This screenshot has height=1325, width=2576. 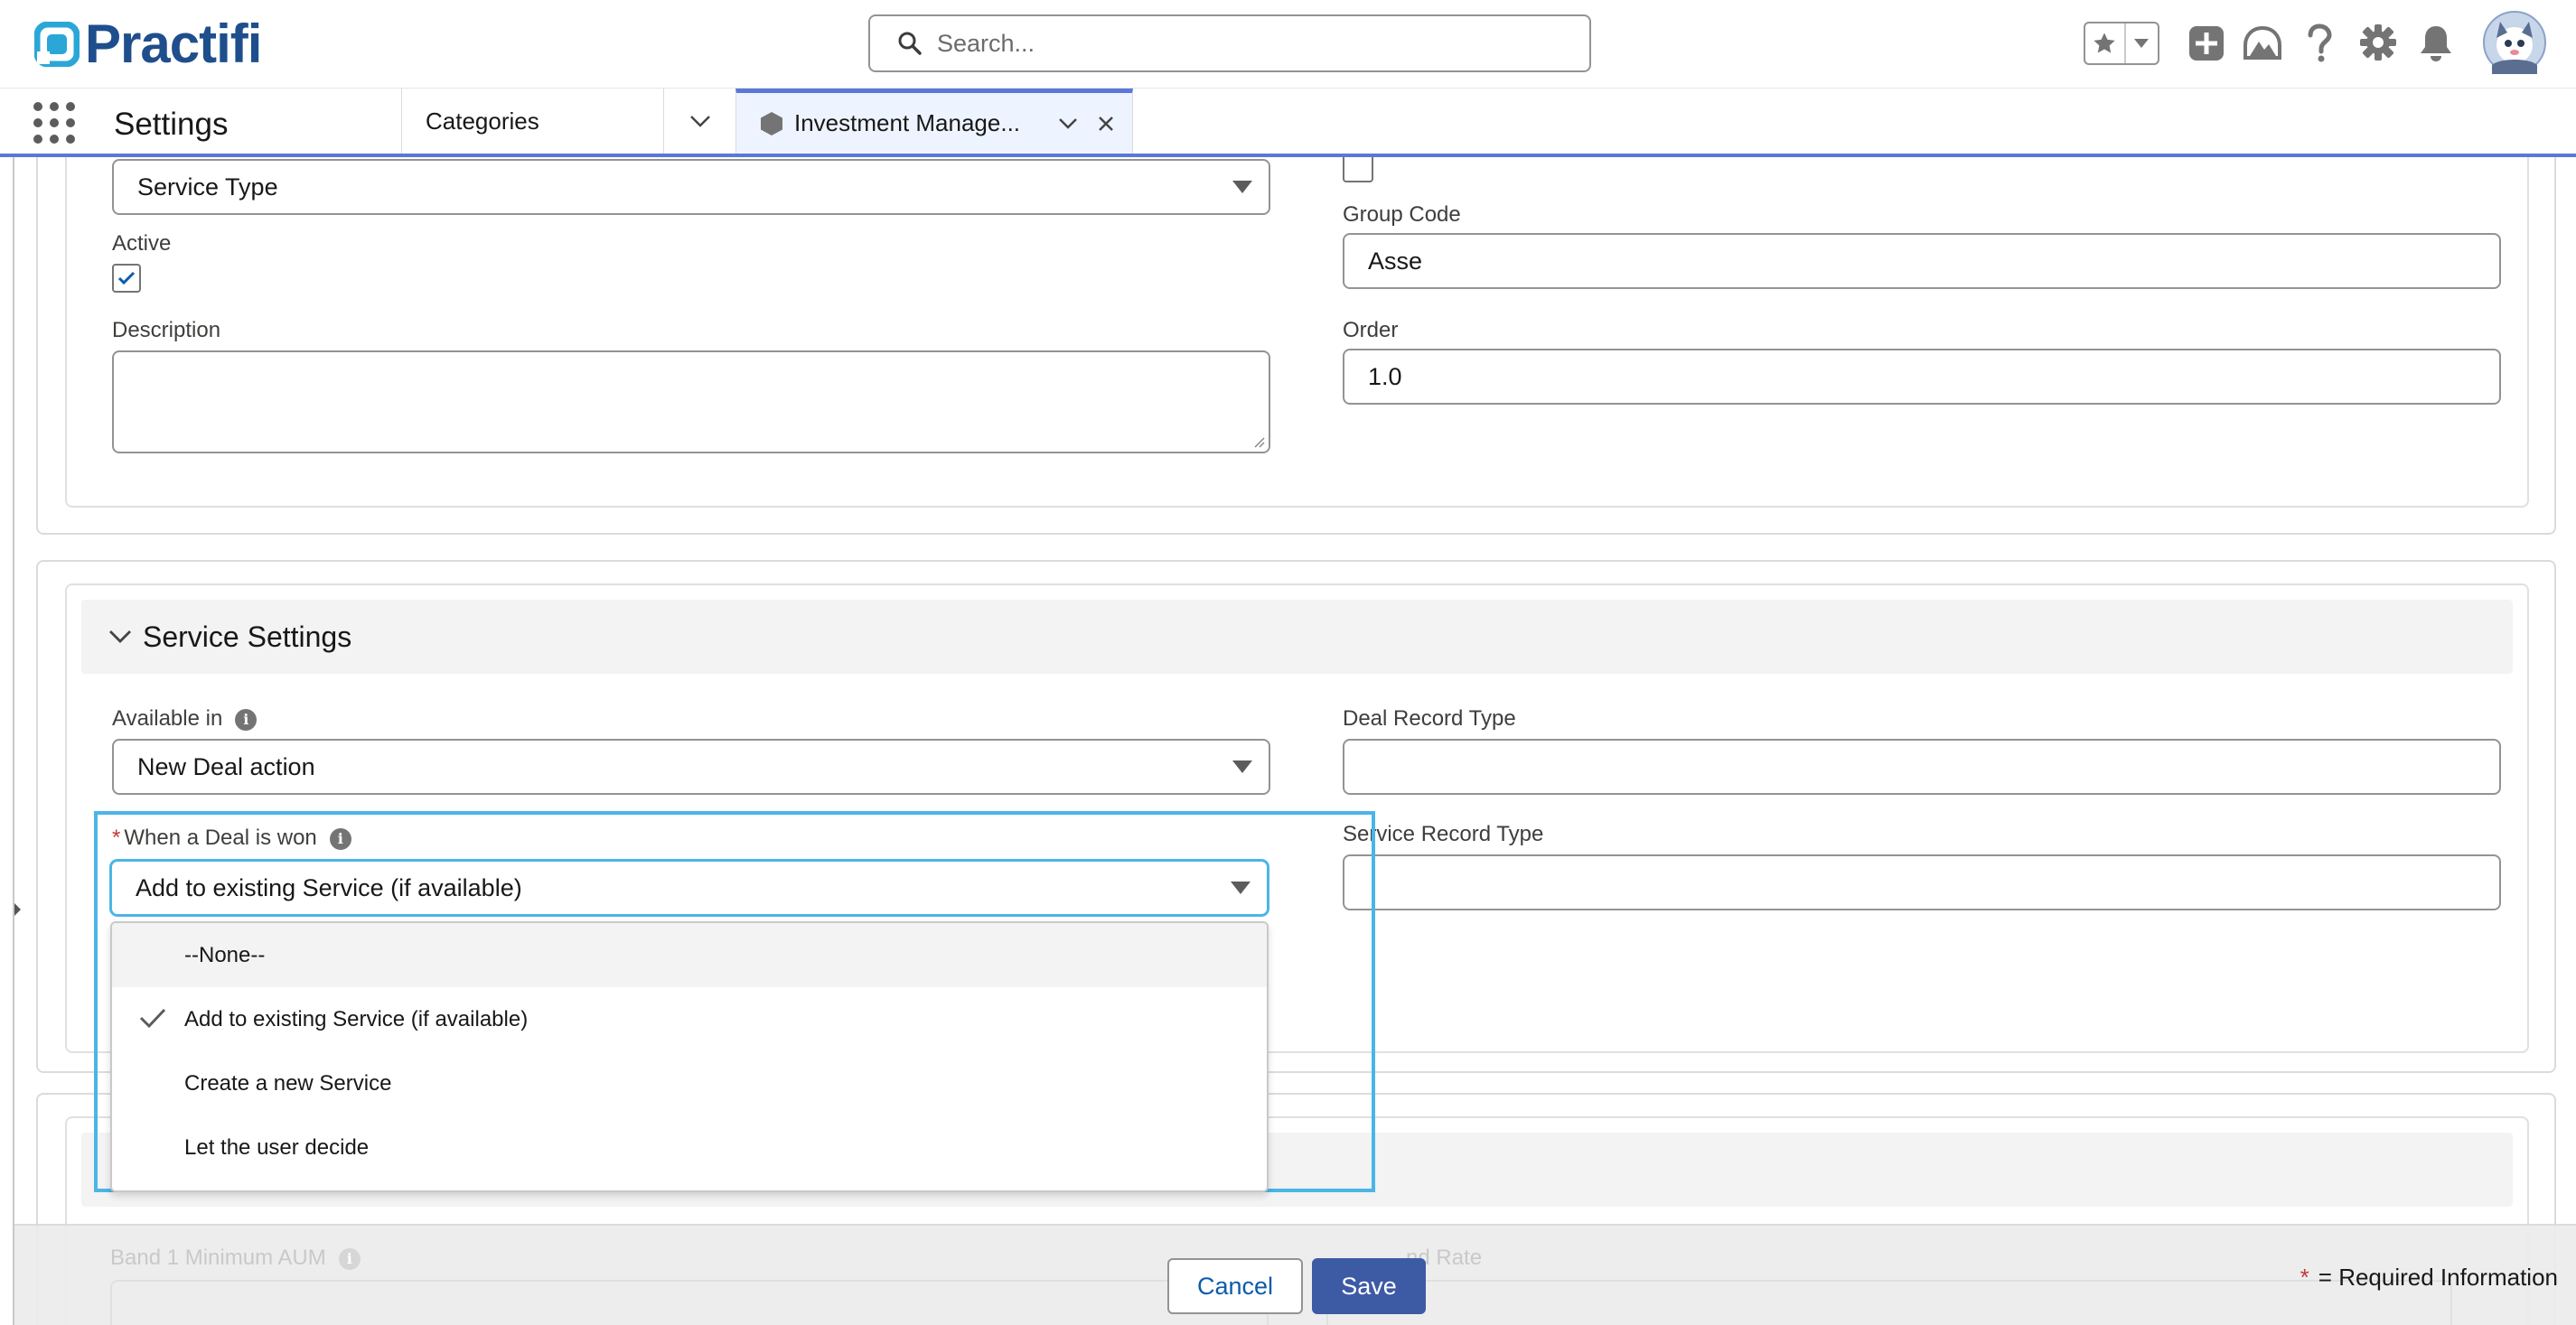 I want to click on favorites-dropdown-icon, so click(x=2142, y=43).